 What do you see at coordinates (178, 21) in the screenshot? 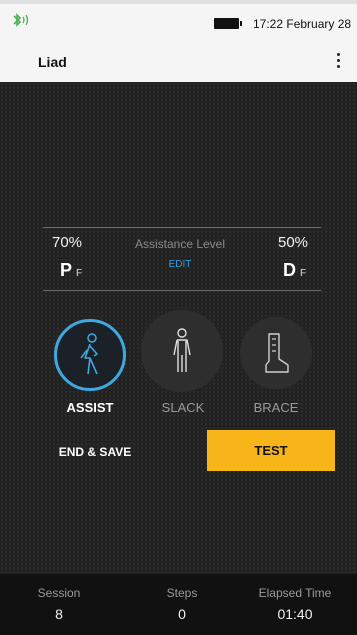
I see `status-bar: 17:22 February 28` at bounding box center [178, 21].